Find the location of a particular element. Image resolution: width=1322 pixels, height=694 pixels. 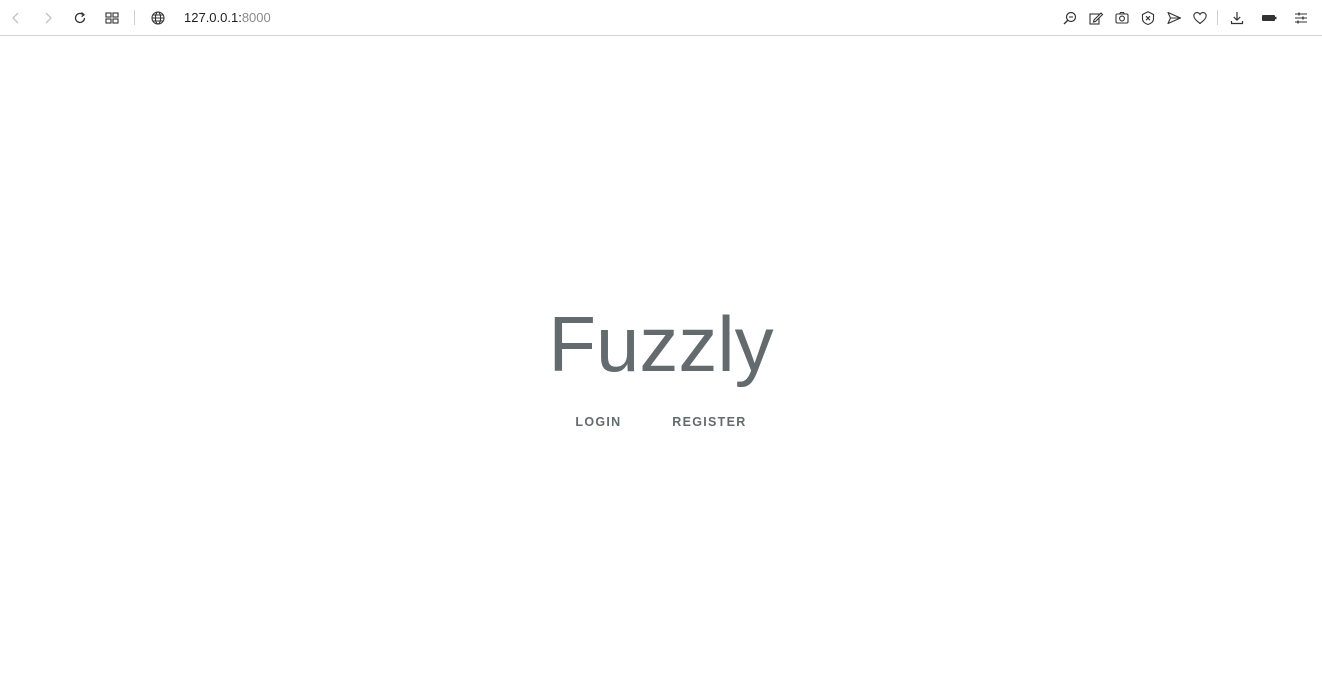

back-icon is located at coordinates (16, 18).